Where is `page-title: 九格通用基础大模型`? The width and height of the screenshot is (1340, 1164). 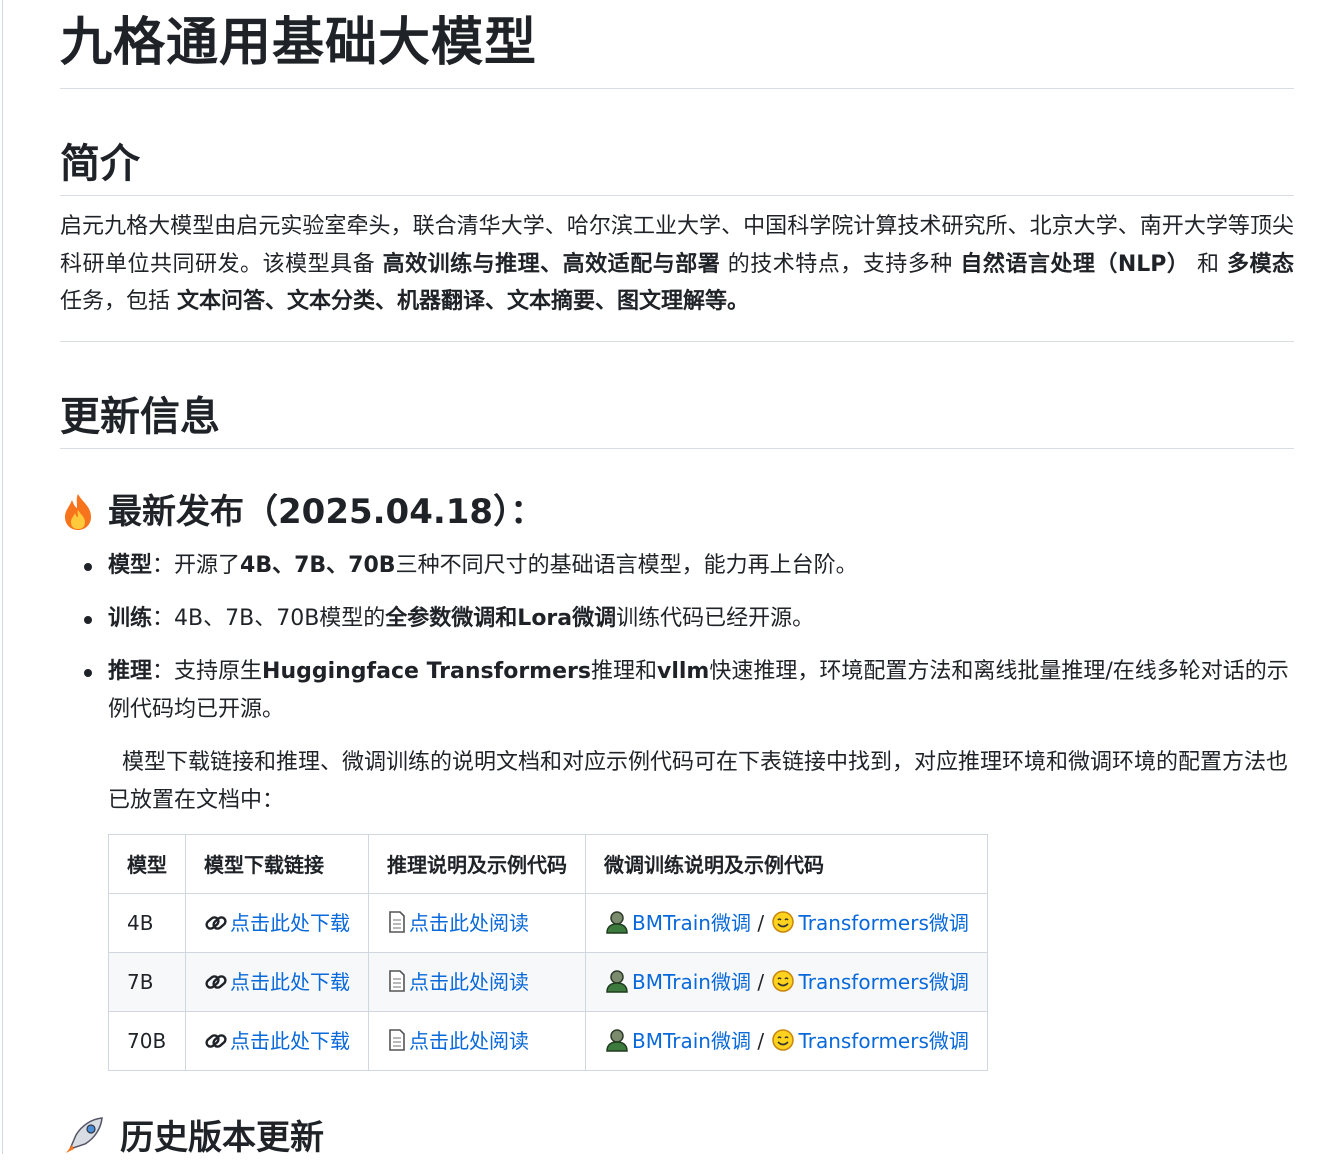 page-title: 九格通用基础大模型 is located at coordinates (677, 44).